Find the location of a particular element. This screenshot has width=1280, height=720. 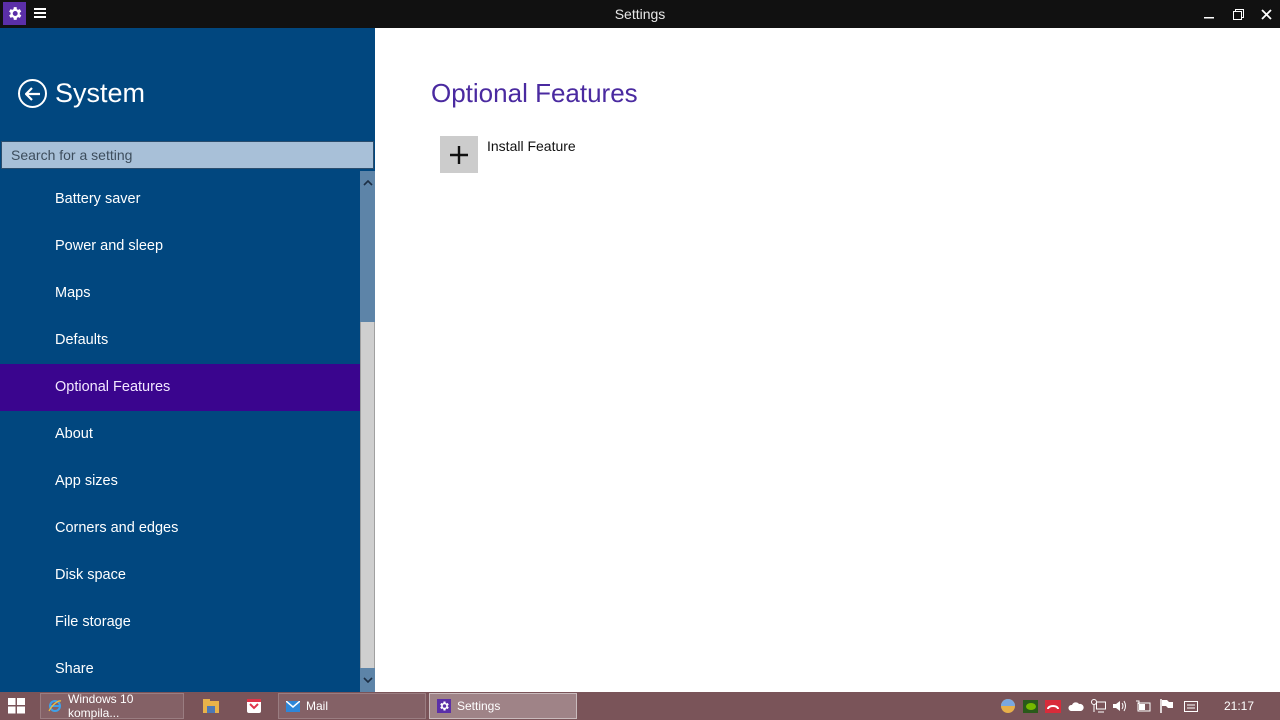

sidebar-item-maps: Maps is located at coordinates (180, 293).